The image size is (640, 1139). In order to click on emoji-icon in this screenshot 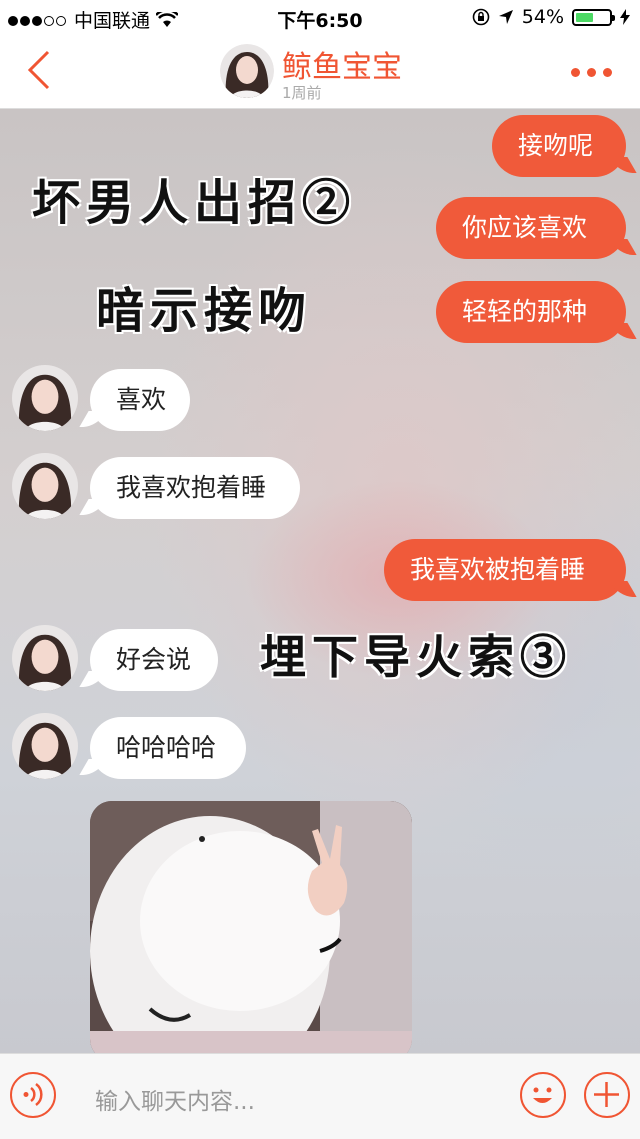, I will do `click(543, 1095)`.